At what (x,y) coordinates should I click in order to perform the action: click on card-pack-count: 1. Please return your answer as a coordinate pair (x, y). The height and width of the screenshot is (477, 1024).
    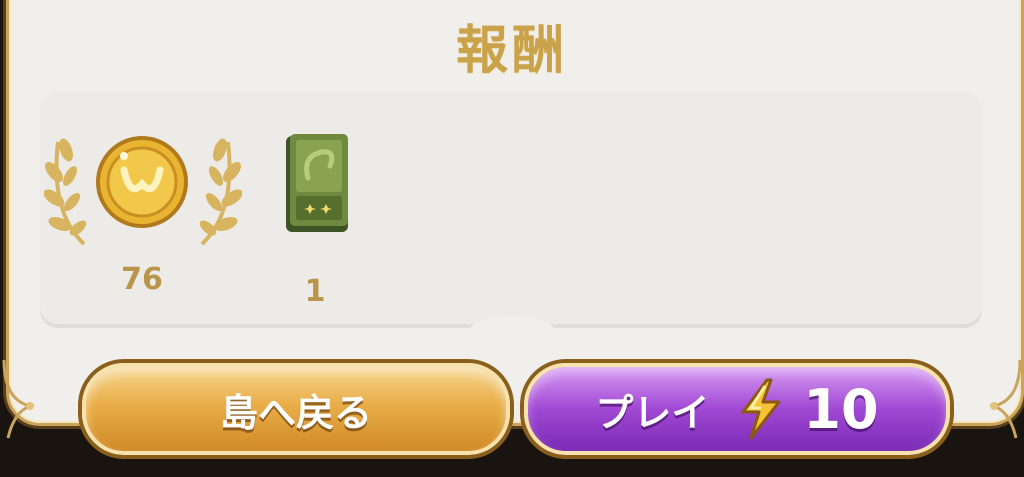
    Looking at the image, I should click on (315, 291).